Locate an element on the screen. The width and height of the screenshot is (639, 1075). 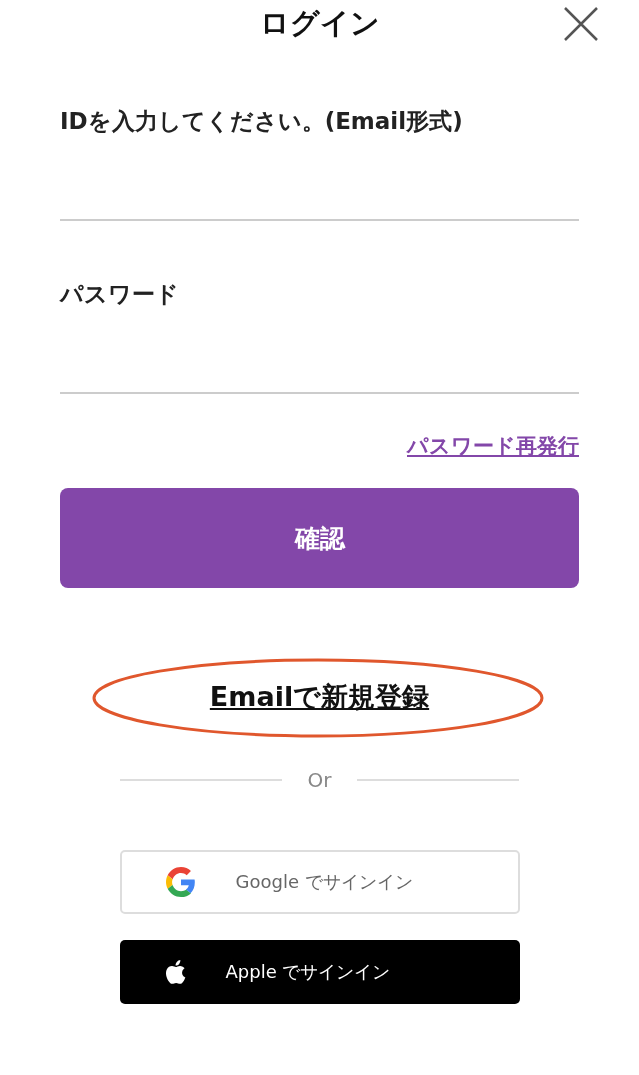
google-signin-button: Google でサインイン is located at coordinates (319, 882).